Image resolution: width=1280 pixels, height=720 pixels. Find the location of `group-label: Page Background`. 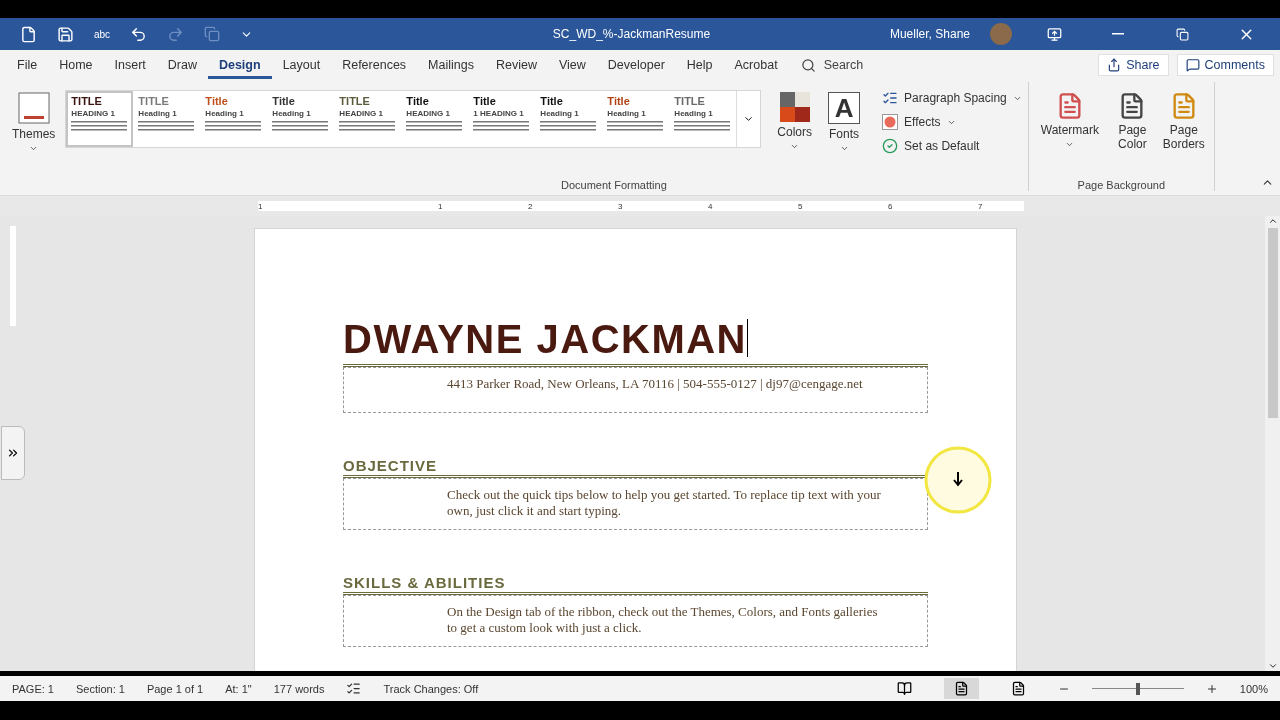

group-label: Page Background is located at coordinates (1121, 185).